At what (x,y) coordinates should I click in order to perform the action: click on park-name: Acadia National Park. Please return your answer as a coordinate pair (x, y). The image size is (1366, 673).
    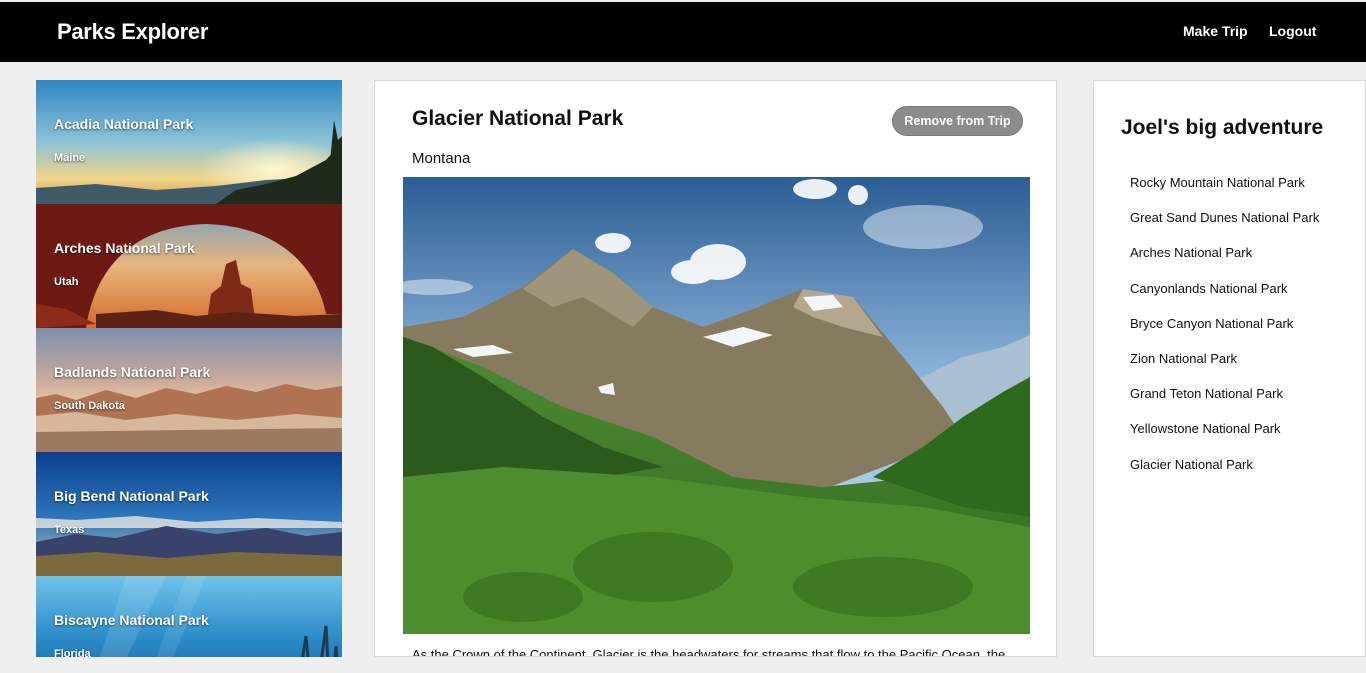
    Looking at the image, I should click on (124, 124).